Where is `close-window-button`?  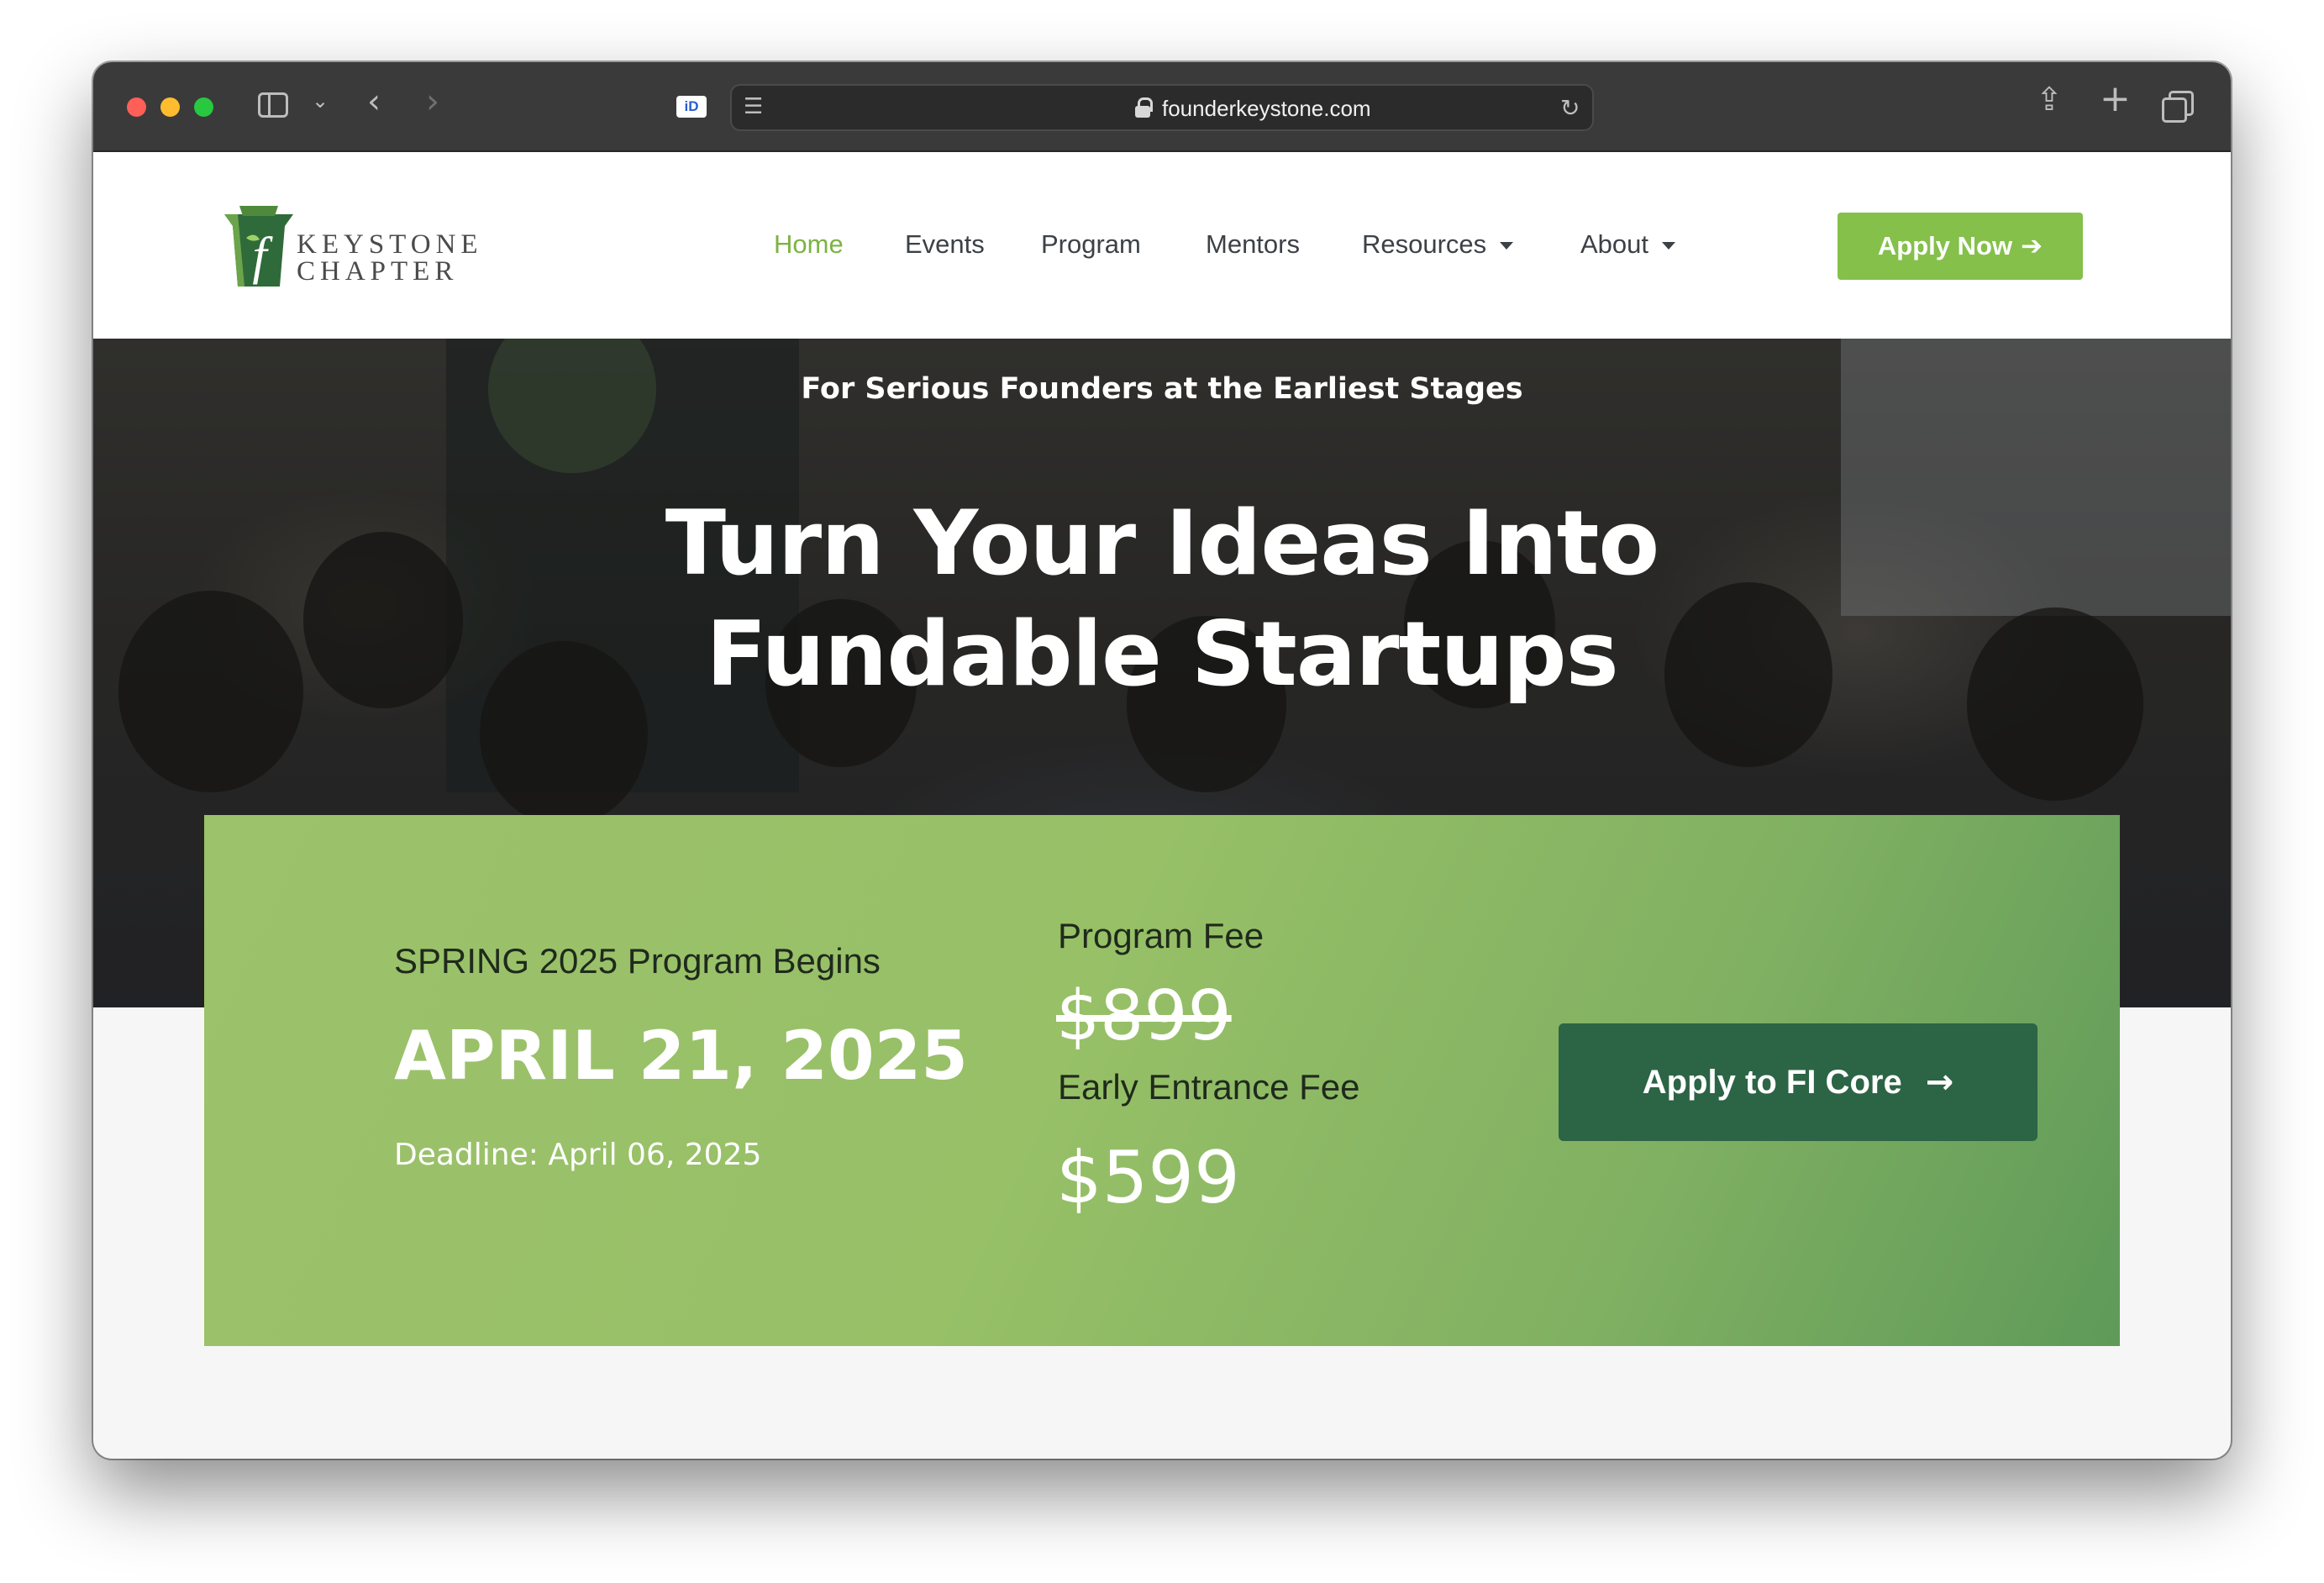
close-window-button is located at coordinates (136, 107).